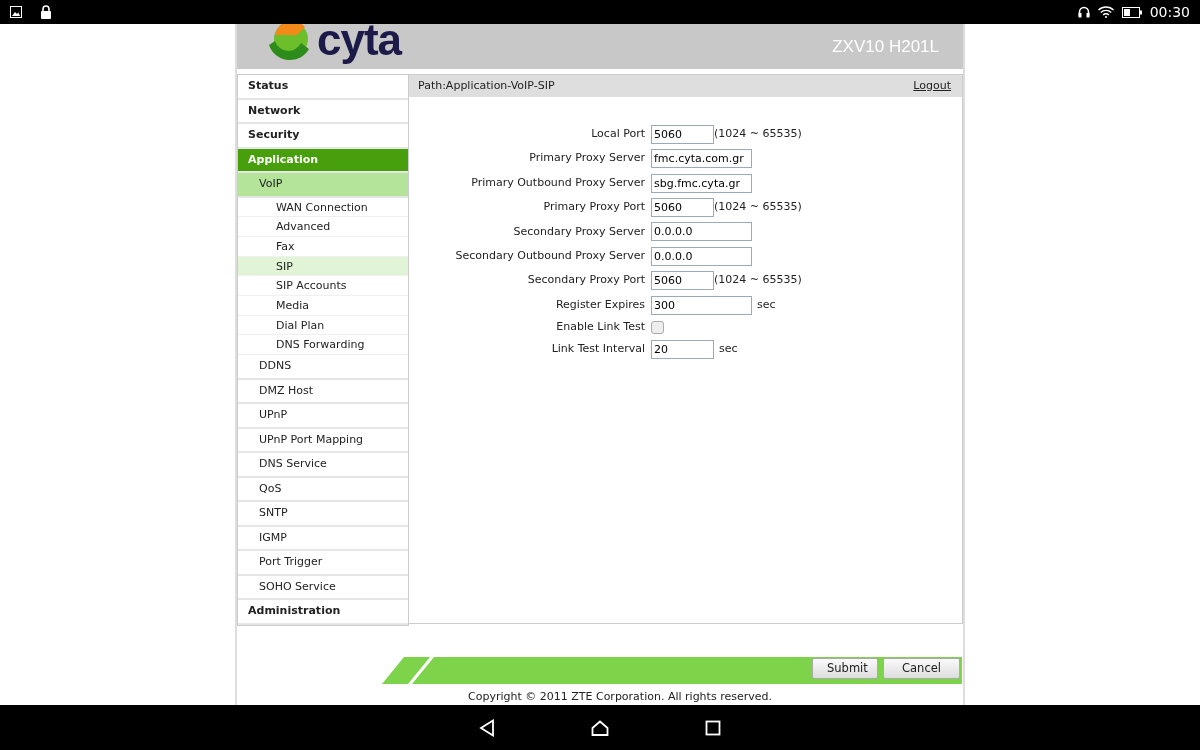 Image resolution: width=1200 pixels, height=750 pixels. I want to click on logout-link: Logout, so click(932, 86).